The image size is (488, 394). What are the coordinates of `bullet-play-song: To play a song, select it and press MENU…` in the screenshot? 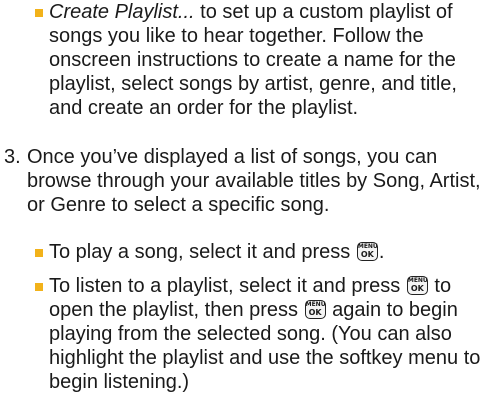 It's located at (266, 252).